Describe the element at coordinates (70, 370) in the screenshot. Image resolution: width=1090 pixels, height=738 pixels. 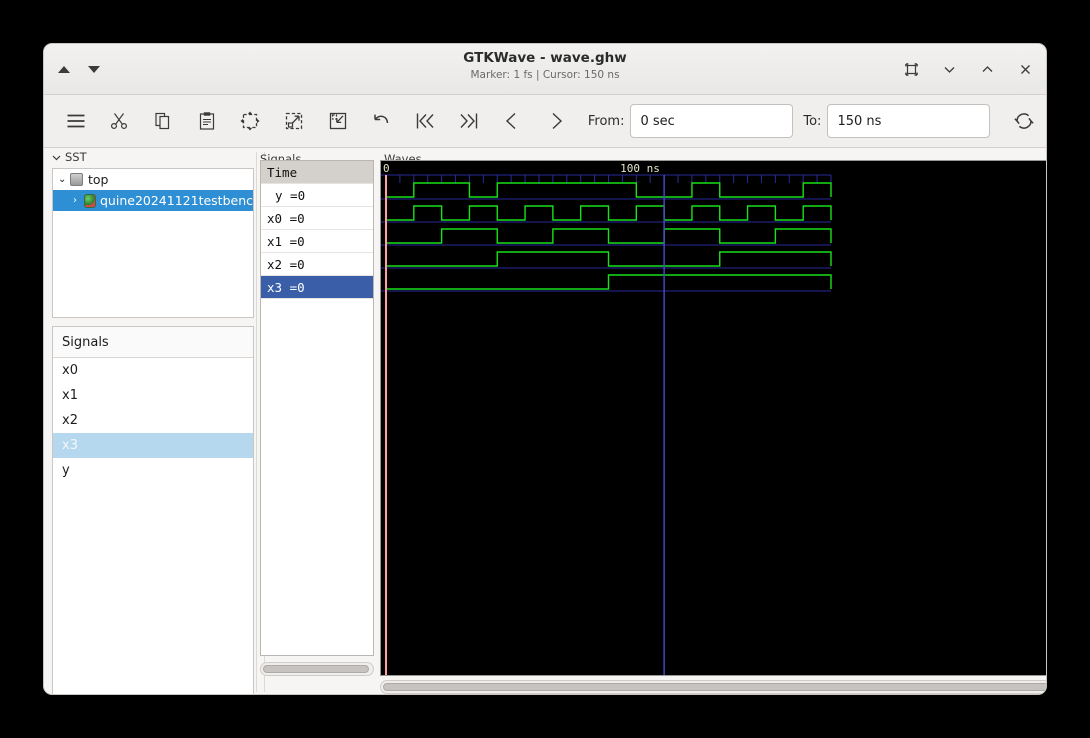
I see `list-item-label: x0` at that location.